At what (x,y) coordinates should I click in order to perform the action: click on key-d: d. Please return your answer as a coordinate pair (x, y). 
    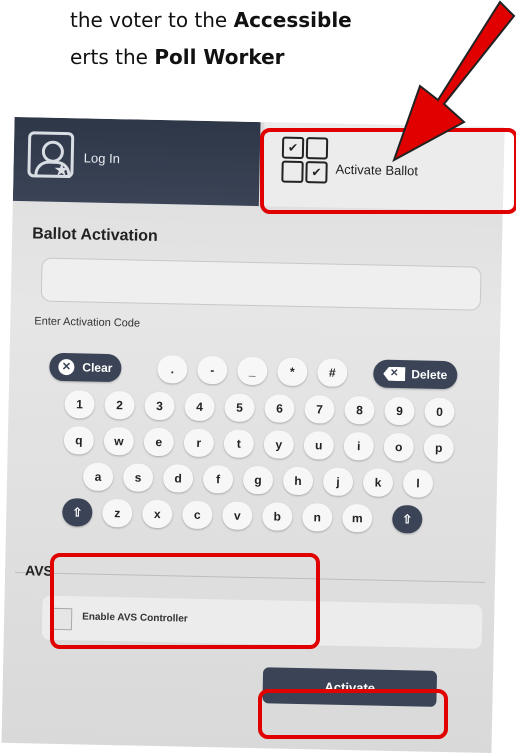
    Looking at the image, I should click on (178, 478).